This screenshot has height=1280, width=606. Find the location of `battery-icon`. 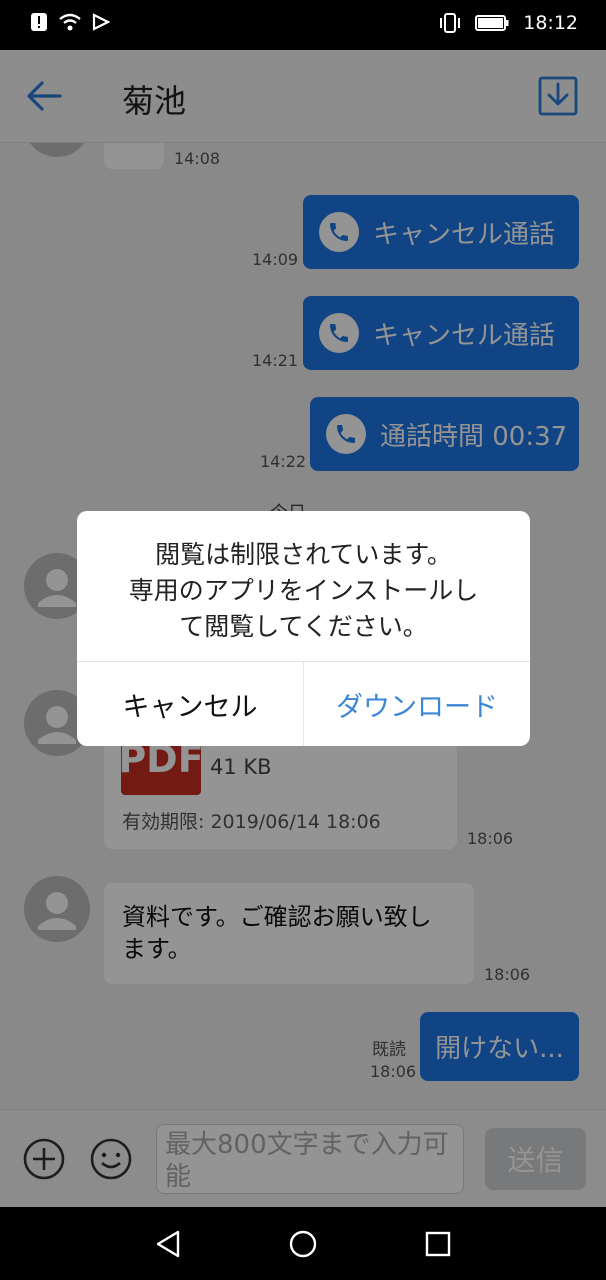

battery-icon is located at coordinates (492, 23).